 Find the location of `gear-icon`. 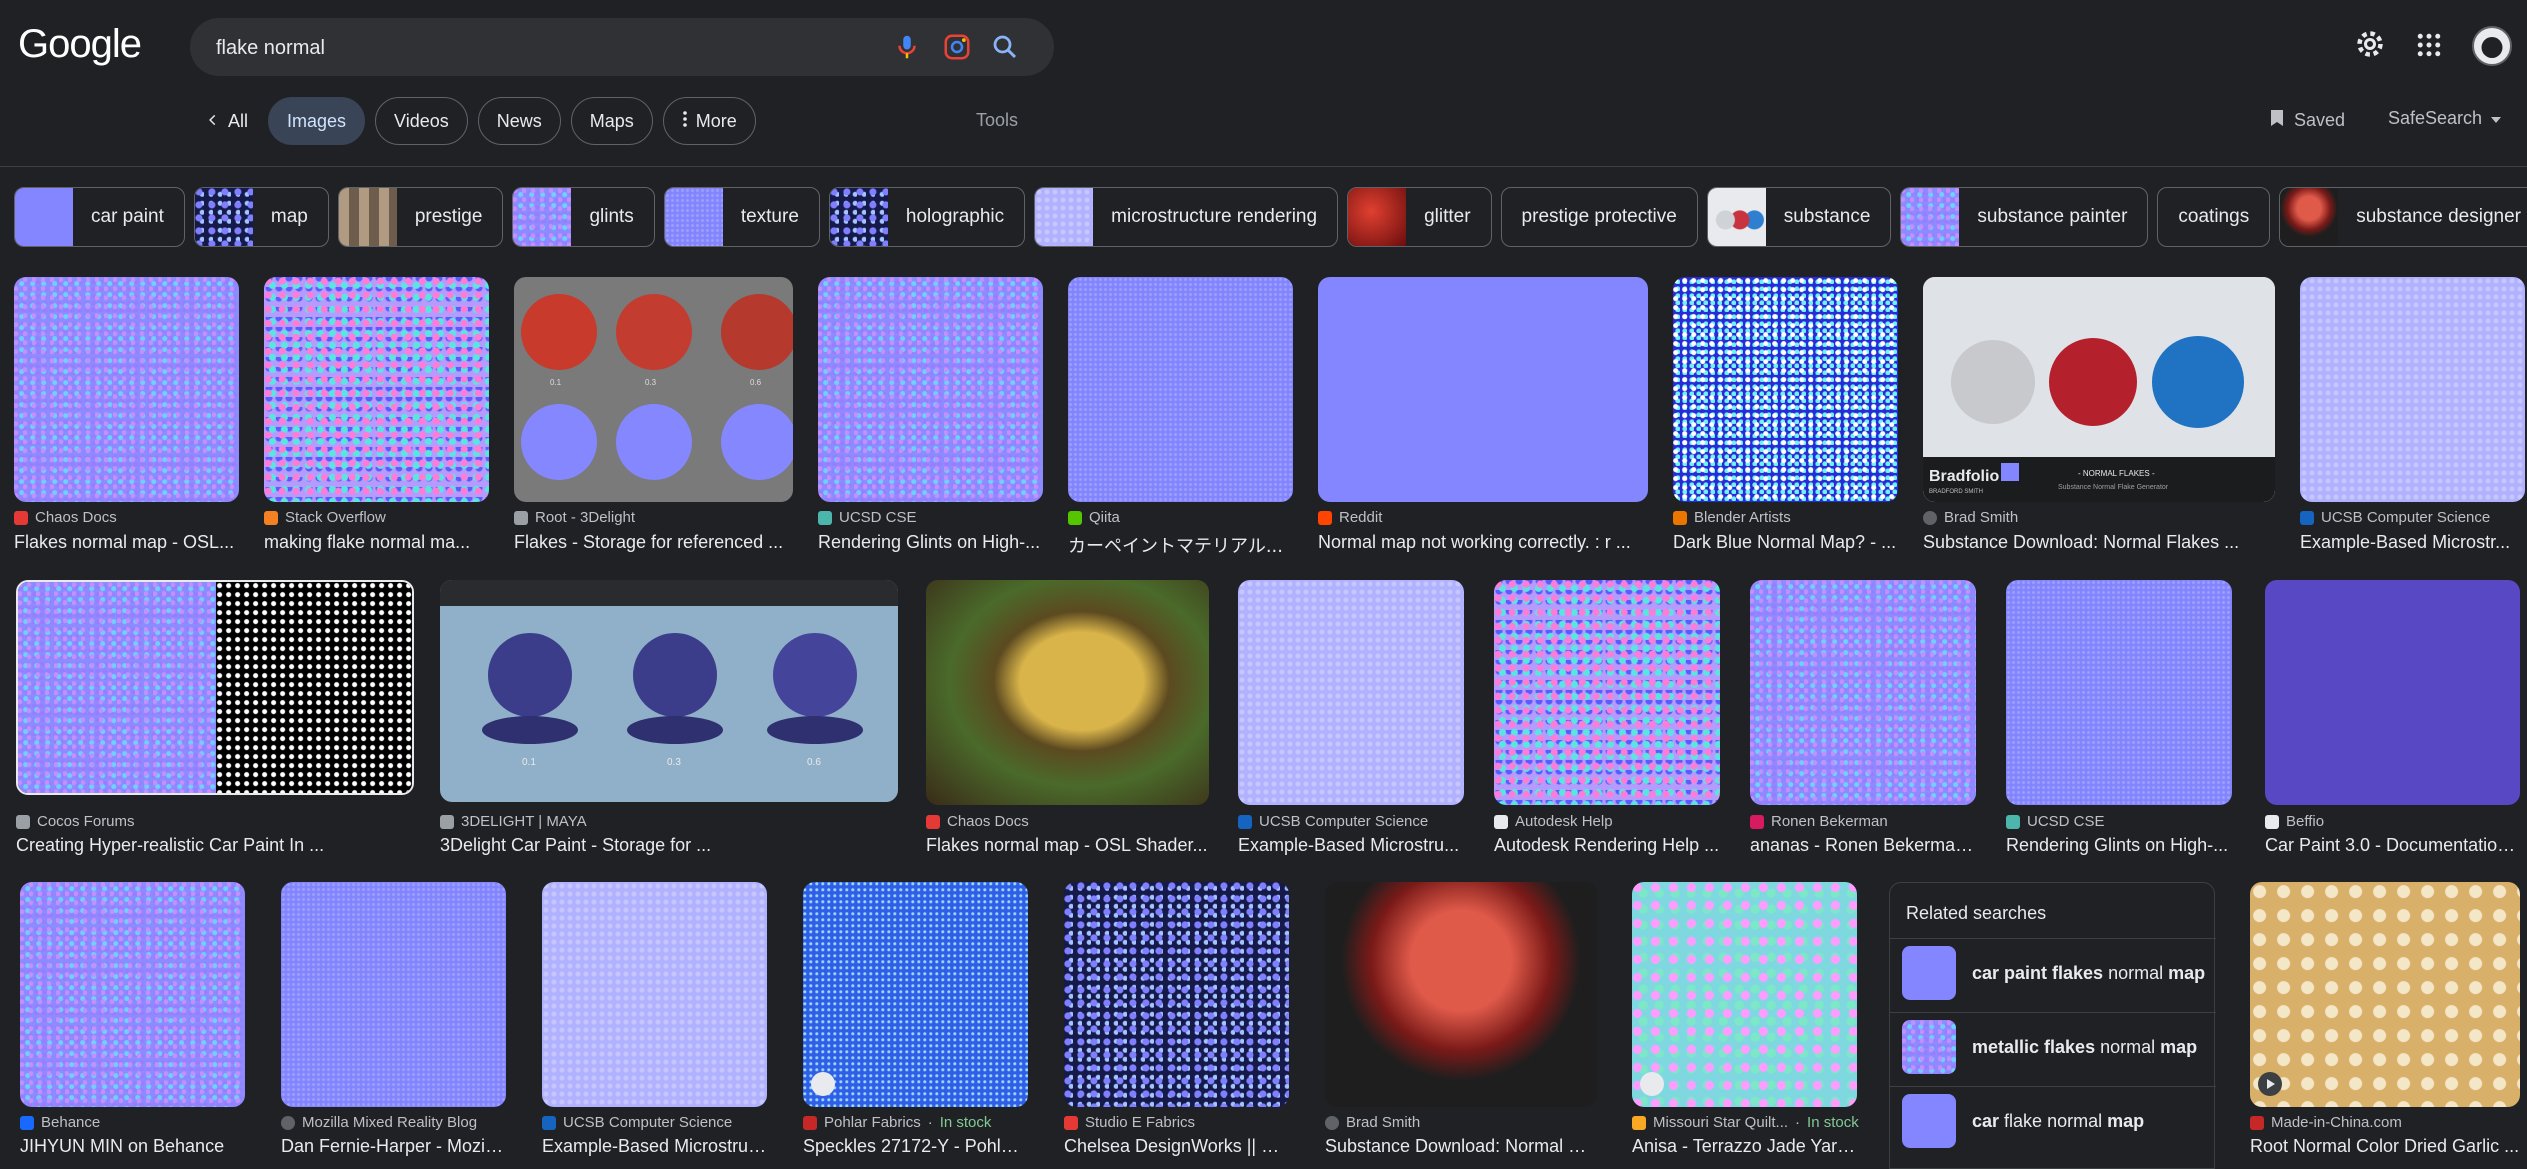

gear-icon is located at coordinates (2370, 46).